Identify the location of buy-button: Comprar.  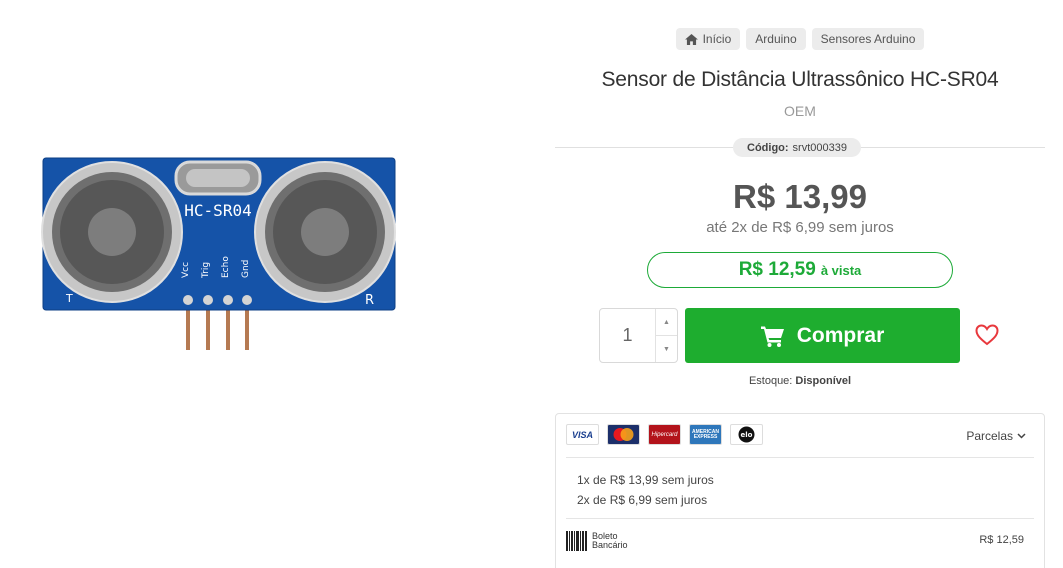
(822, 335).